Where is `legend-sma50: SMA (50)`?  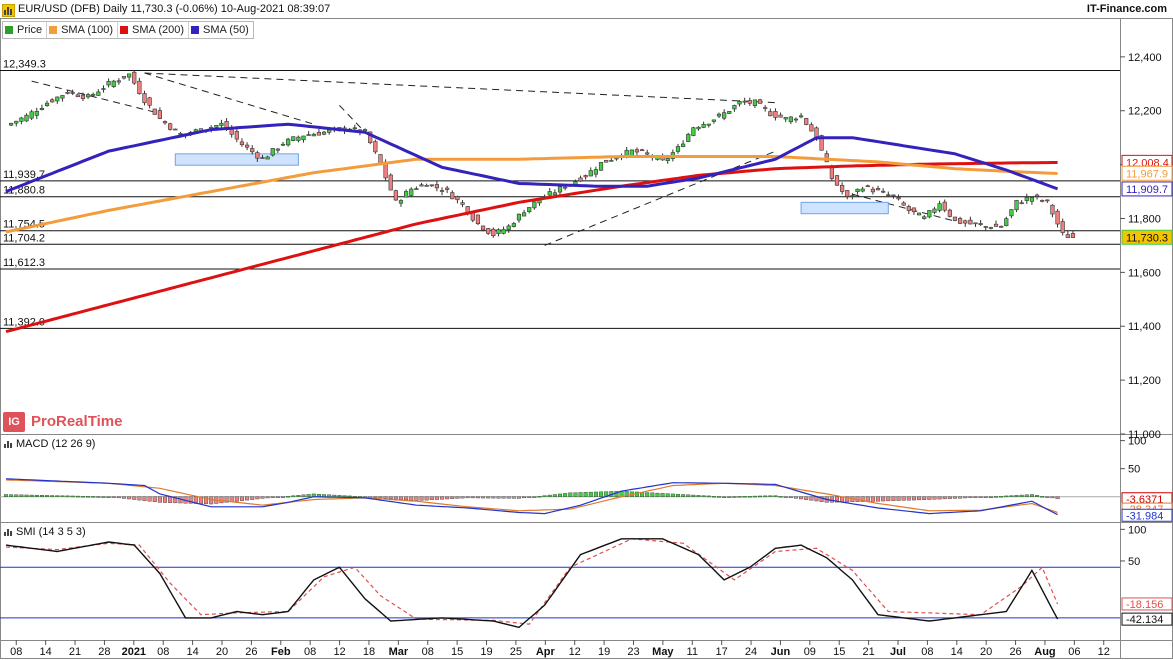 legend-sma50: SMA (50) is located at coordinates (221, 30).